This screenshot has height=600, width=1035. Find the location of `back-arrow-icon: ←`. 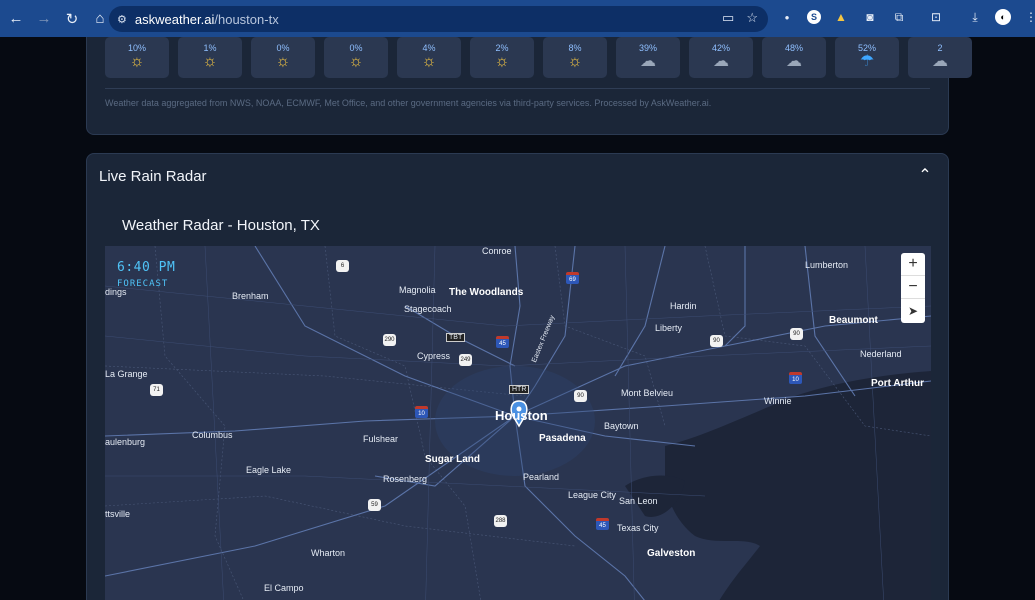

back-arrow-icon: ← is located at coordinates (16, 19).